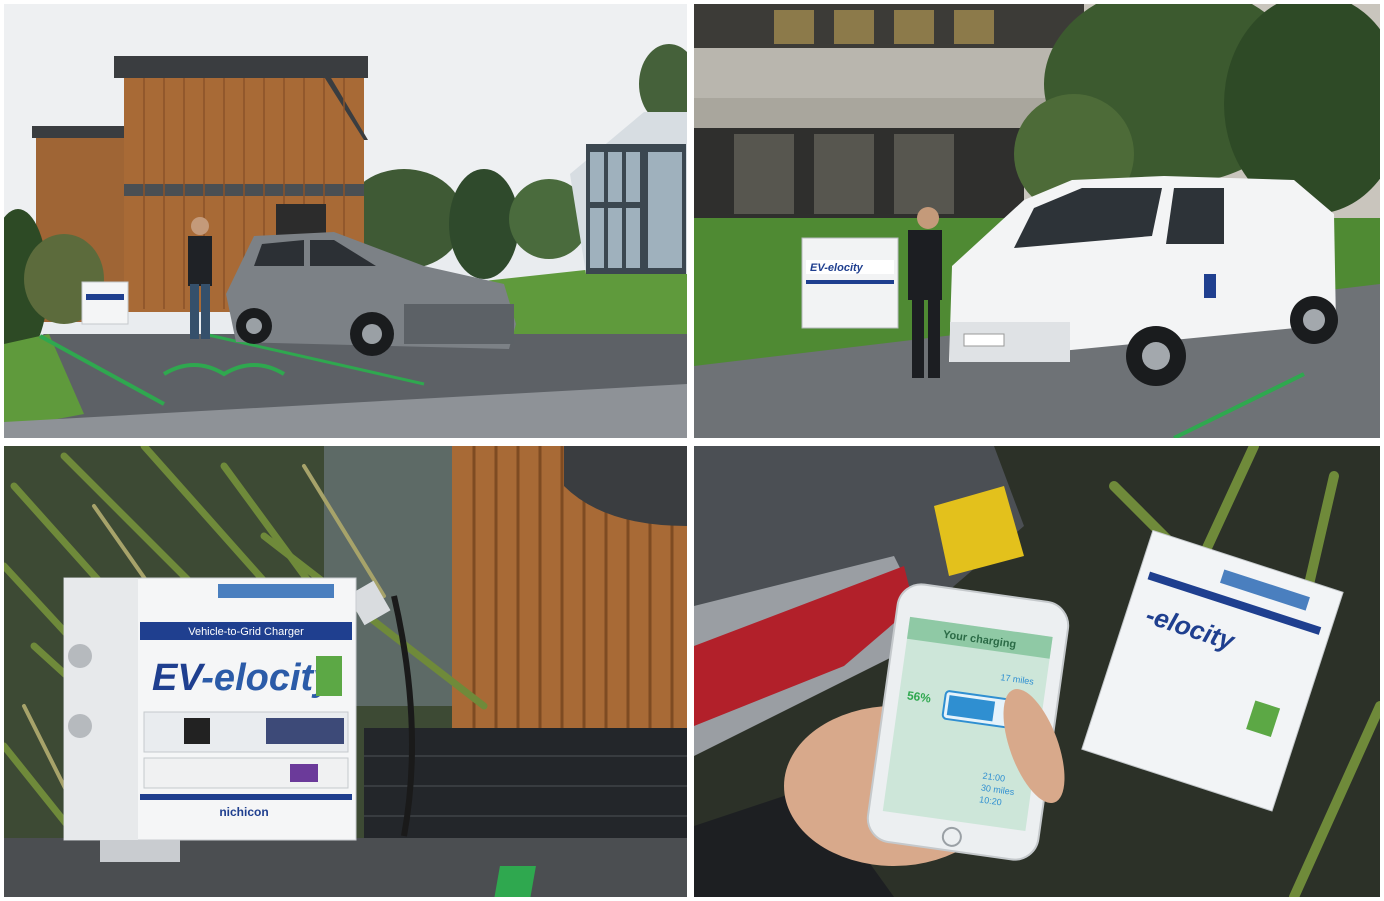  Describe the element at coordinates (178, 678) in the screenshot. I see `charger-brand-prefix: EV` at that location.